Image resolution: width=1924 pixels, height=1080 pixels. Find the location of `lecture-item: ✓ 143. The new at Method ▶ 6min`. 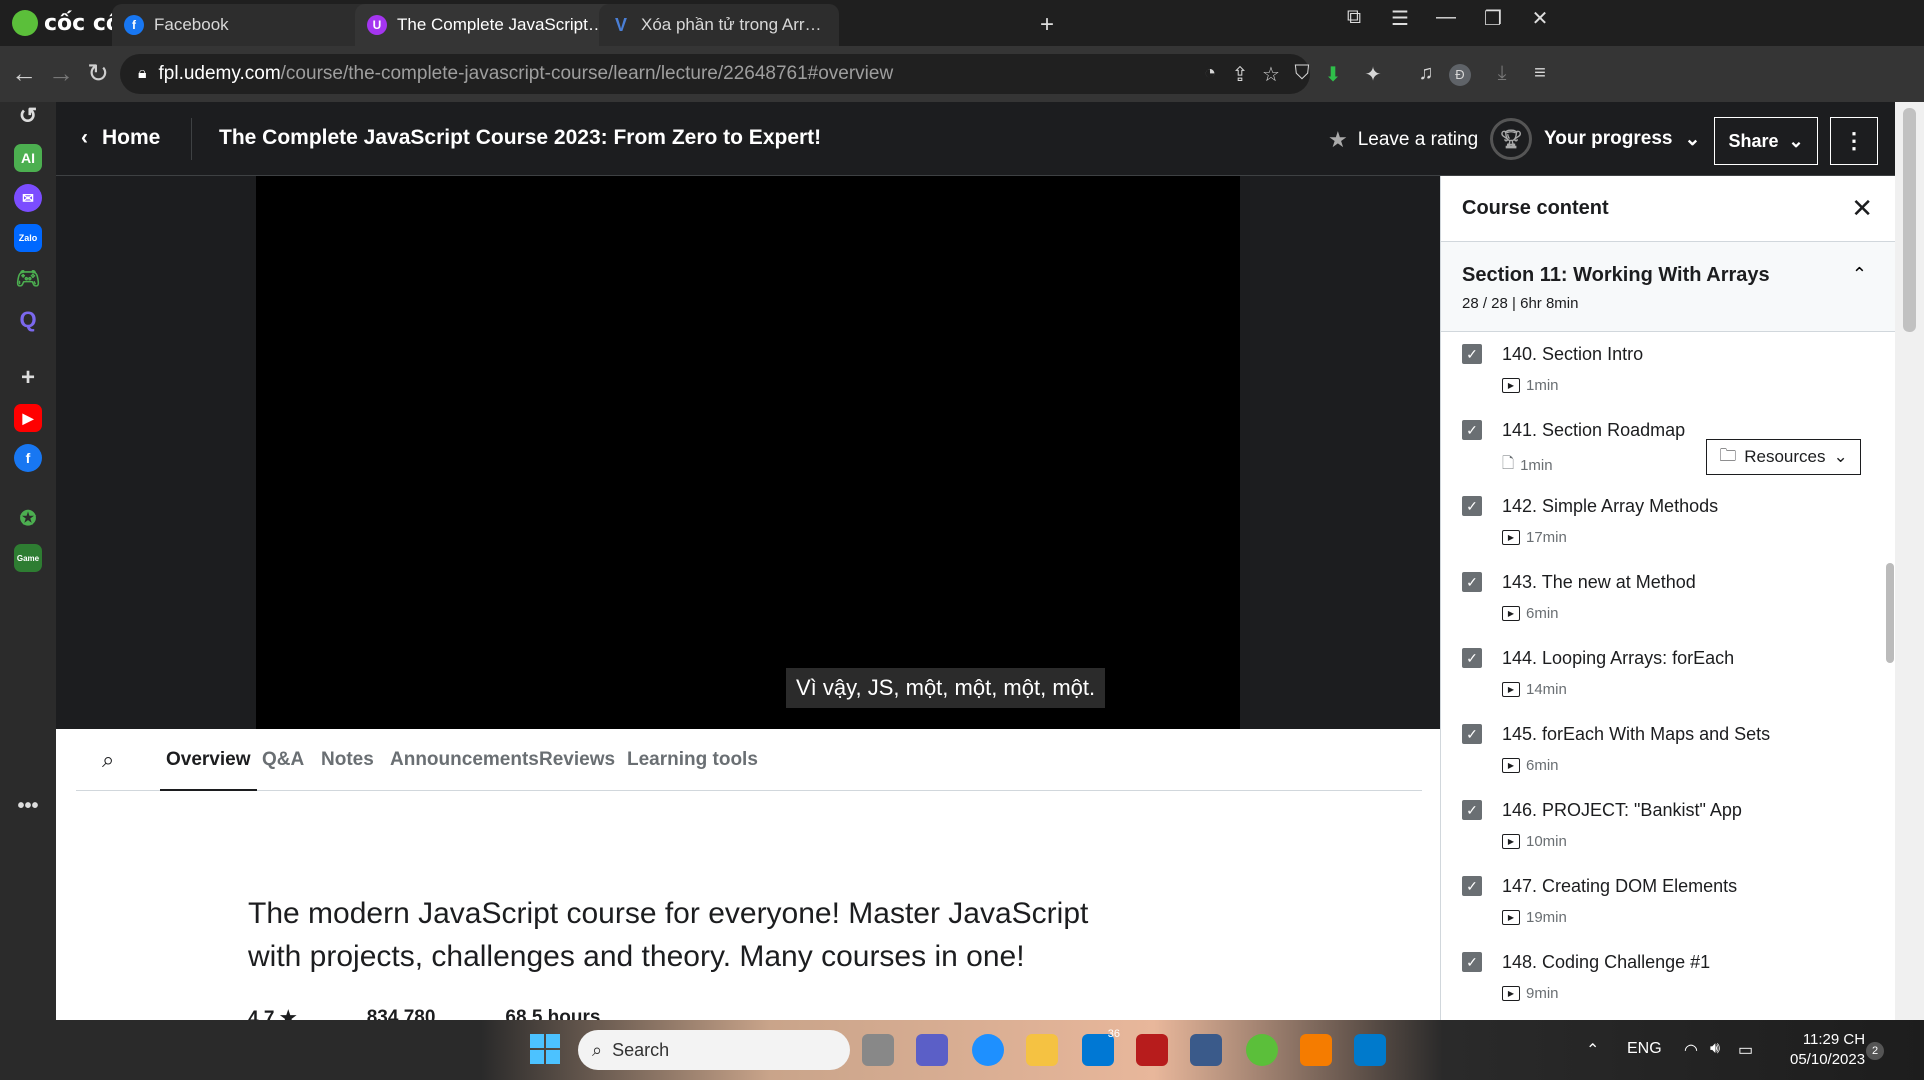

lecture-item: ✓ 143. The new at Method ▶ 6min is located at coordinates (1668, 598).